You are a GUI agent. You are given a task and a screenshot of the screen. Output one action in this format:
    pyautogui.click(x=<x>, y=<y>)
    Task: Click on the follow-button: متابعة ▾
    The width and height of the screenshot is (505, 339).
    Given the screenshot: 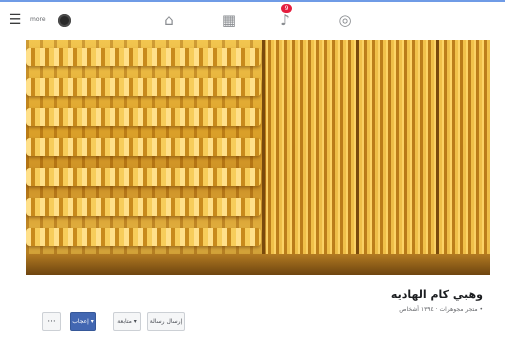 What is the action you would take?
    pyautogui.click(x=127, y=321)
    